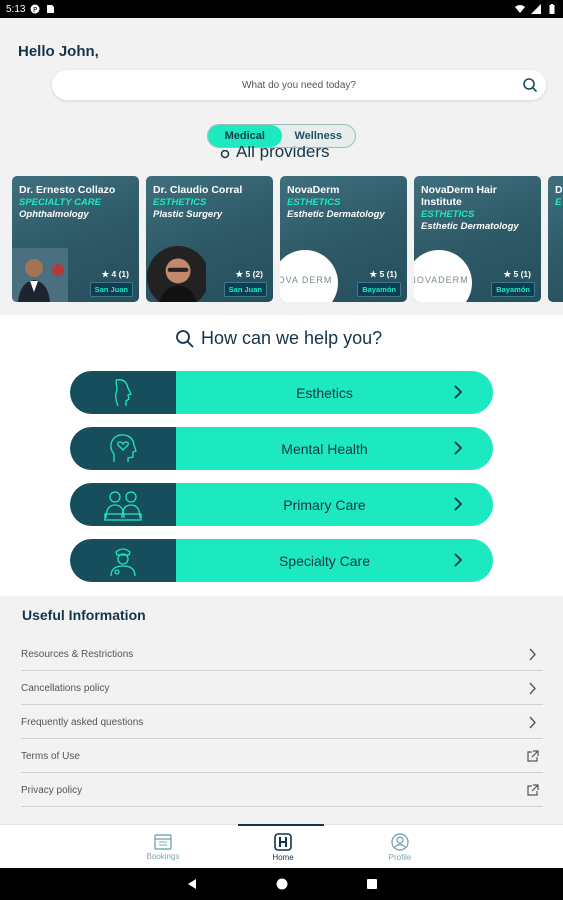 The image size is (563, 900). I want to click on service-esthetics-button: Esthetics, so click(281, 392).